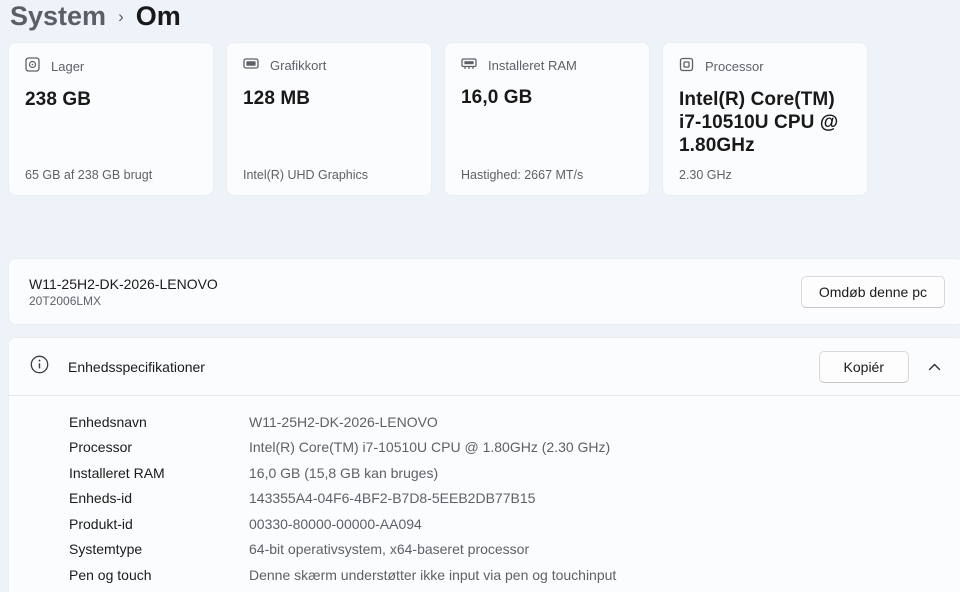 Image resolution: width=960 pixels, height=592 pixels. What do you see at coordinates (522, 175) in the screenshot?
I see `card-ram-footer: Hastighed: 2667 MT/s` at bounding box center [522, 175].